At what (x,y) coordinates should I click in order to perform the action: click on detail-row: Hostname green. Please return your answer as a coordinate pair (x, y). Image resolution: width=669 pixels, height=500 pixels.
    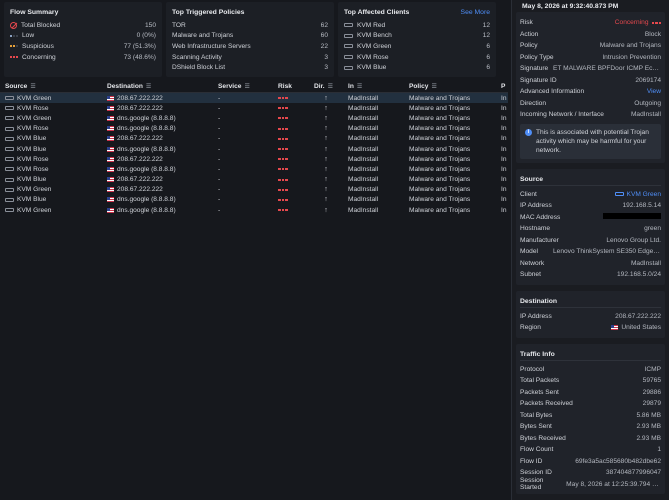
    Looking at the image, I should click on (590, 229).